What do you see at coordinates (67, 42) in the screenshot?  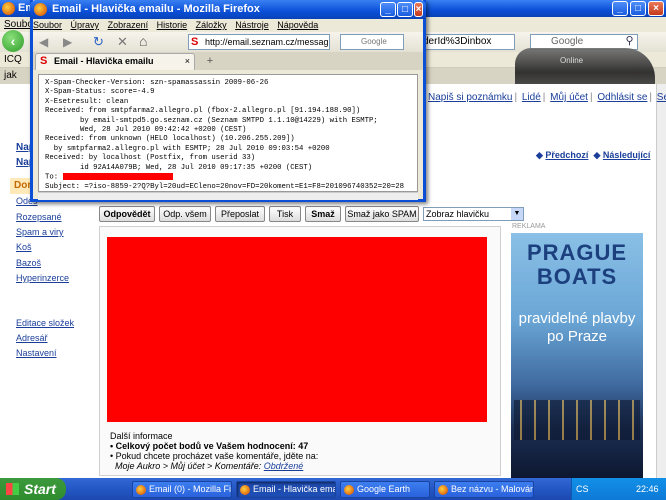 I see `forward-arrow-icon: ▶` at bounding box center [67, 42].